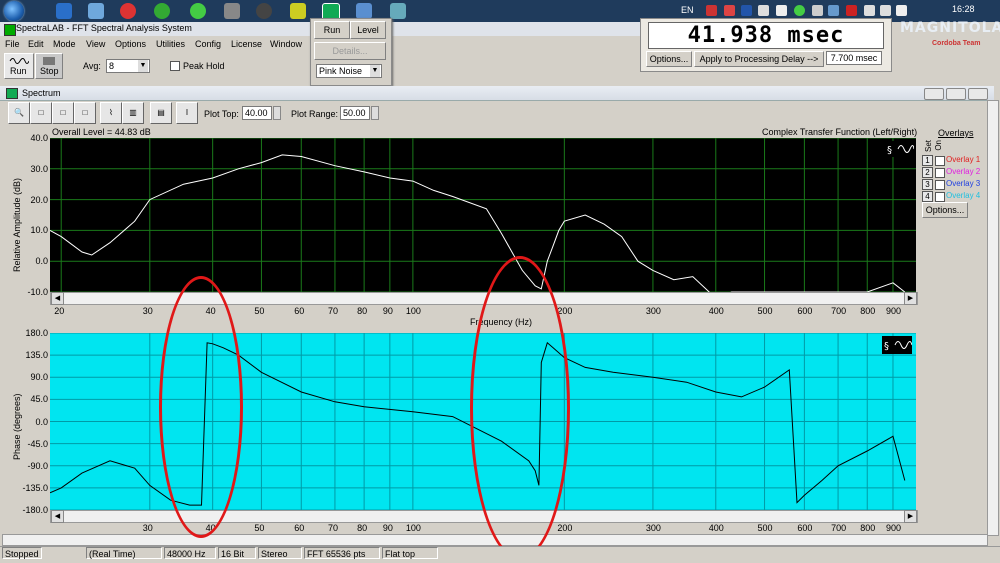  What do you see at coordinates (143, 66) in the screenshot?
I see `chevron-down-icon: ▼` at bounding box center [143, 66].